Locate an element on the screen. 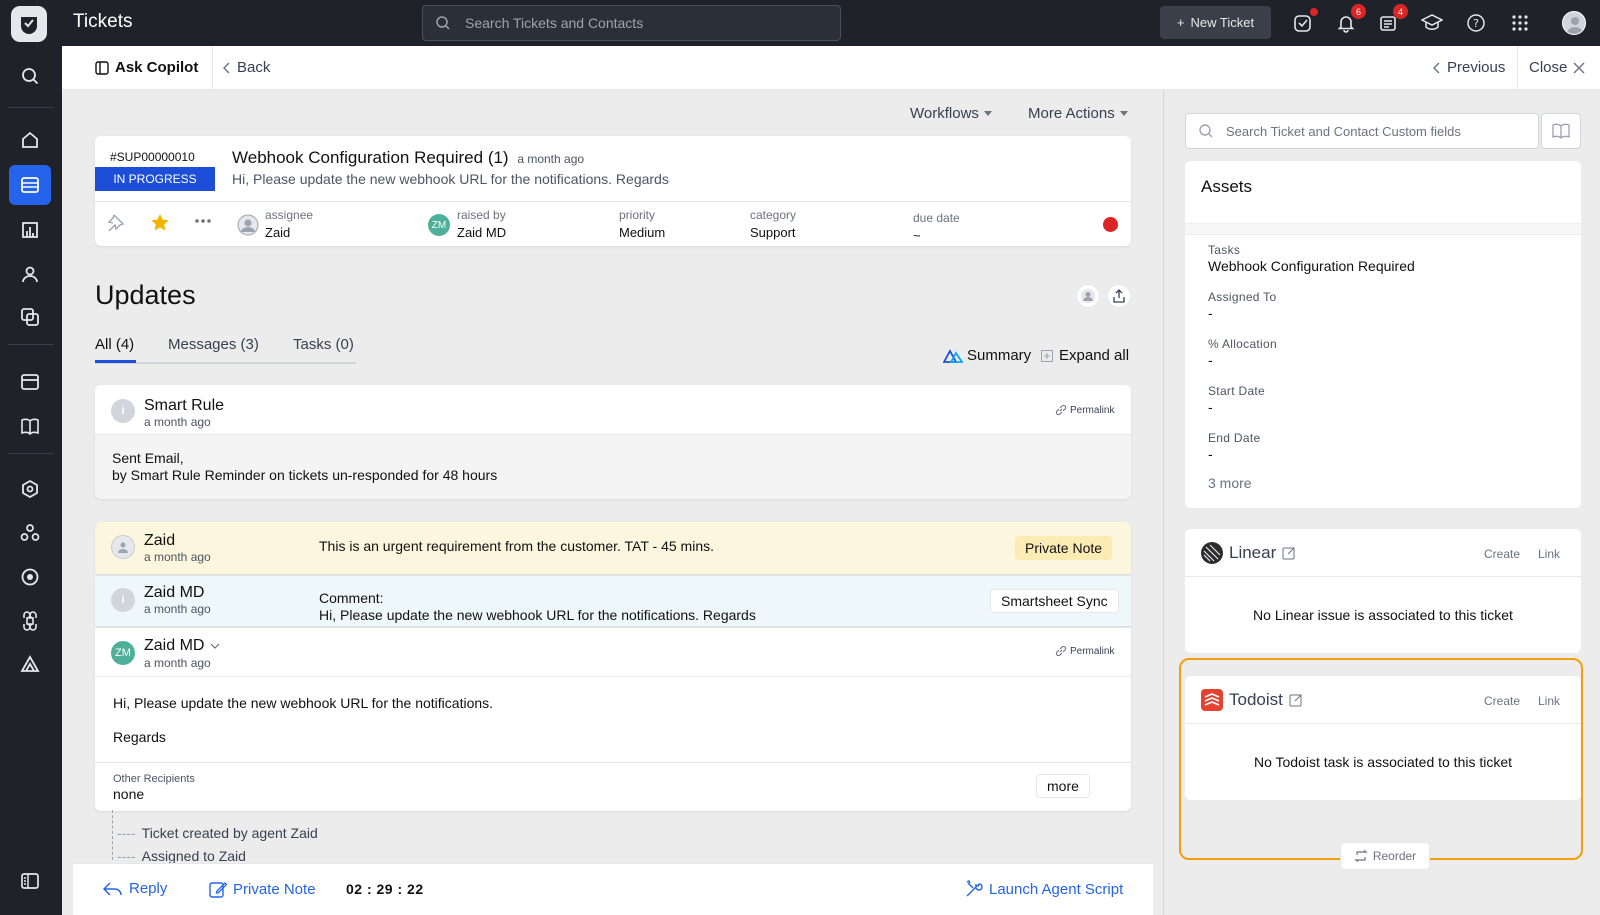  automation-icon is located at coordinates (30, 577).